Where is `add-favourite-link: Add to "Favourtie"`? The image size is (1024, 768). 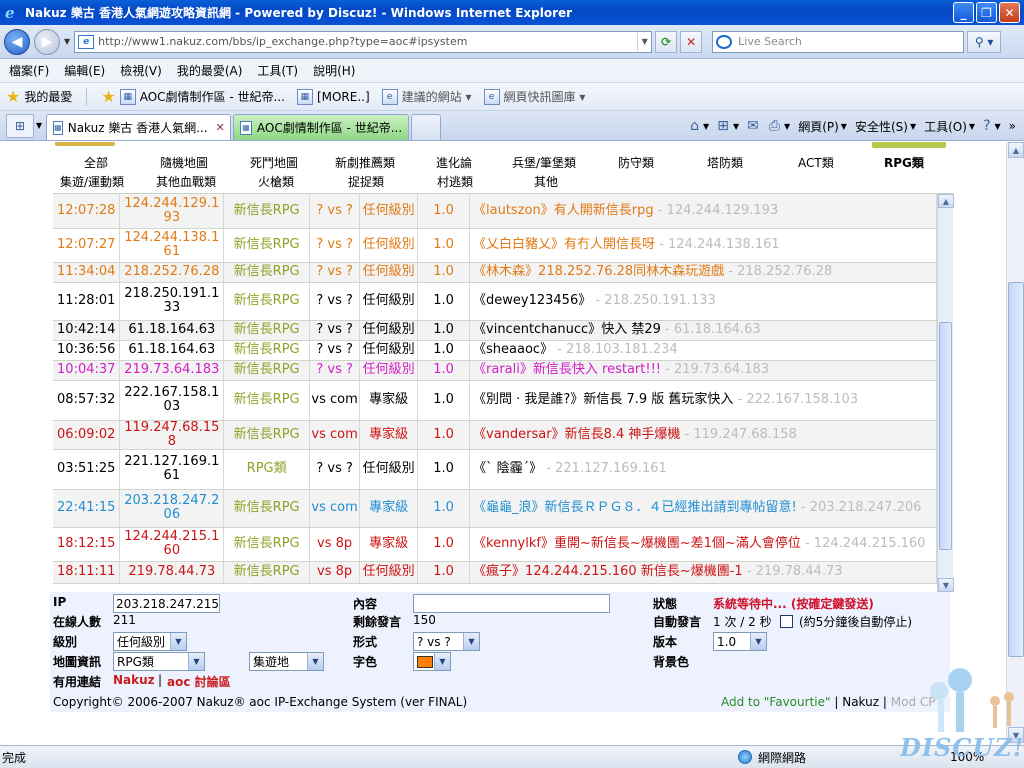 add-favourite-link: Add to "Favourtie" is located at coordinates (776, 702).